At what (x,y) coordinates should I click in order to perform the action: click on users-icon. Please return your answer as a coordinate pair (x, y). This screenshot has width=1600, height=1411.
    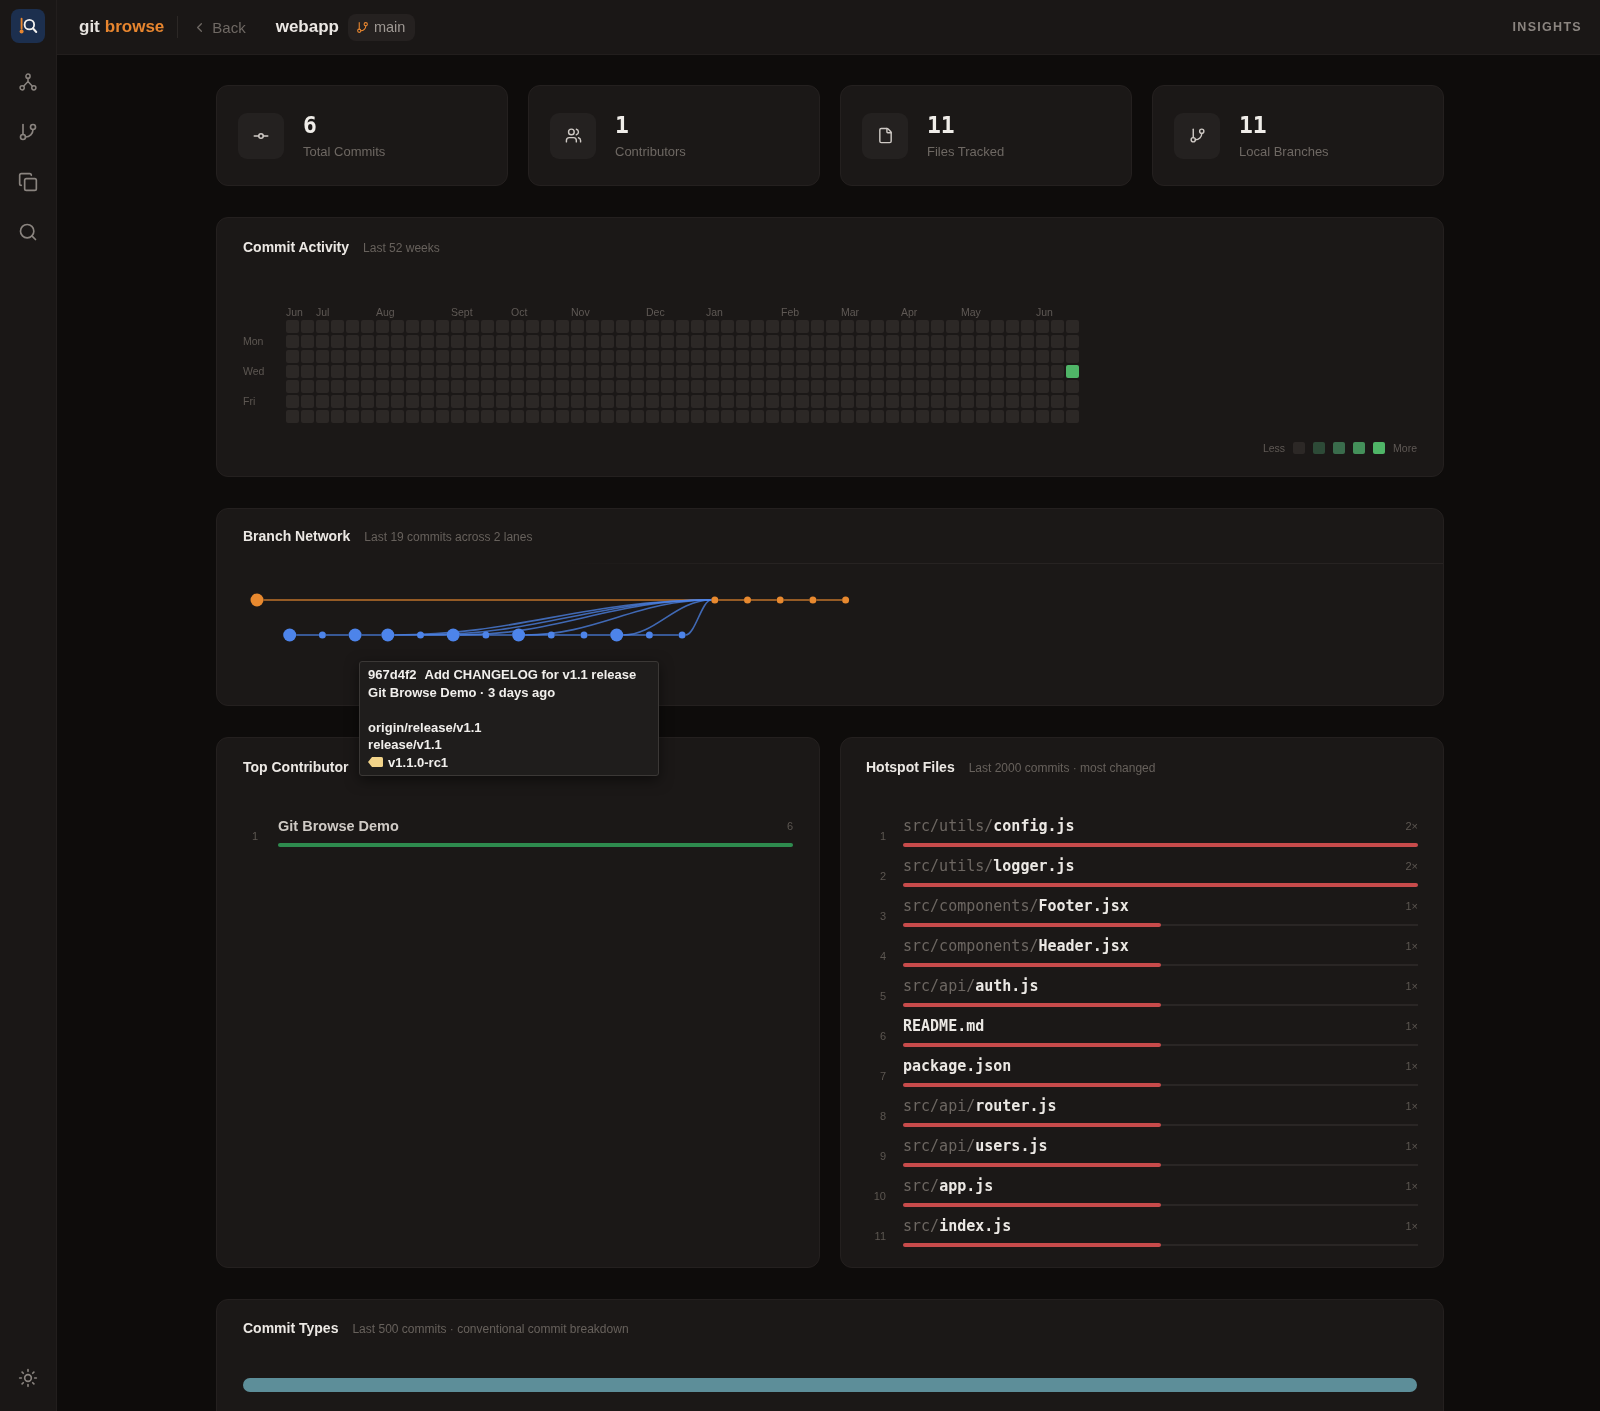
    Looking at the image, I should click on (573, 135).